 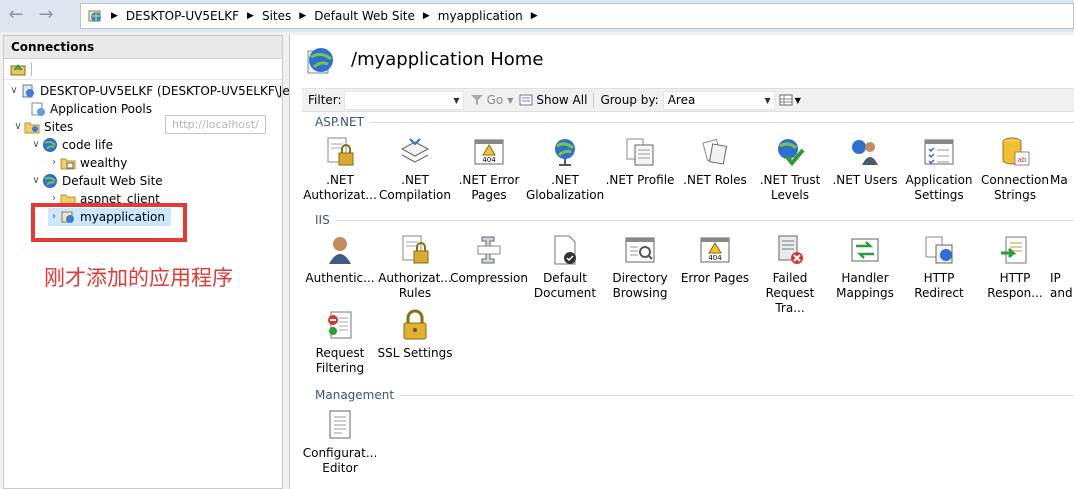 I want to click on tree-label: wealthy, so click(x=104, y=163).